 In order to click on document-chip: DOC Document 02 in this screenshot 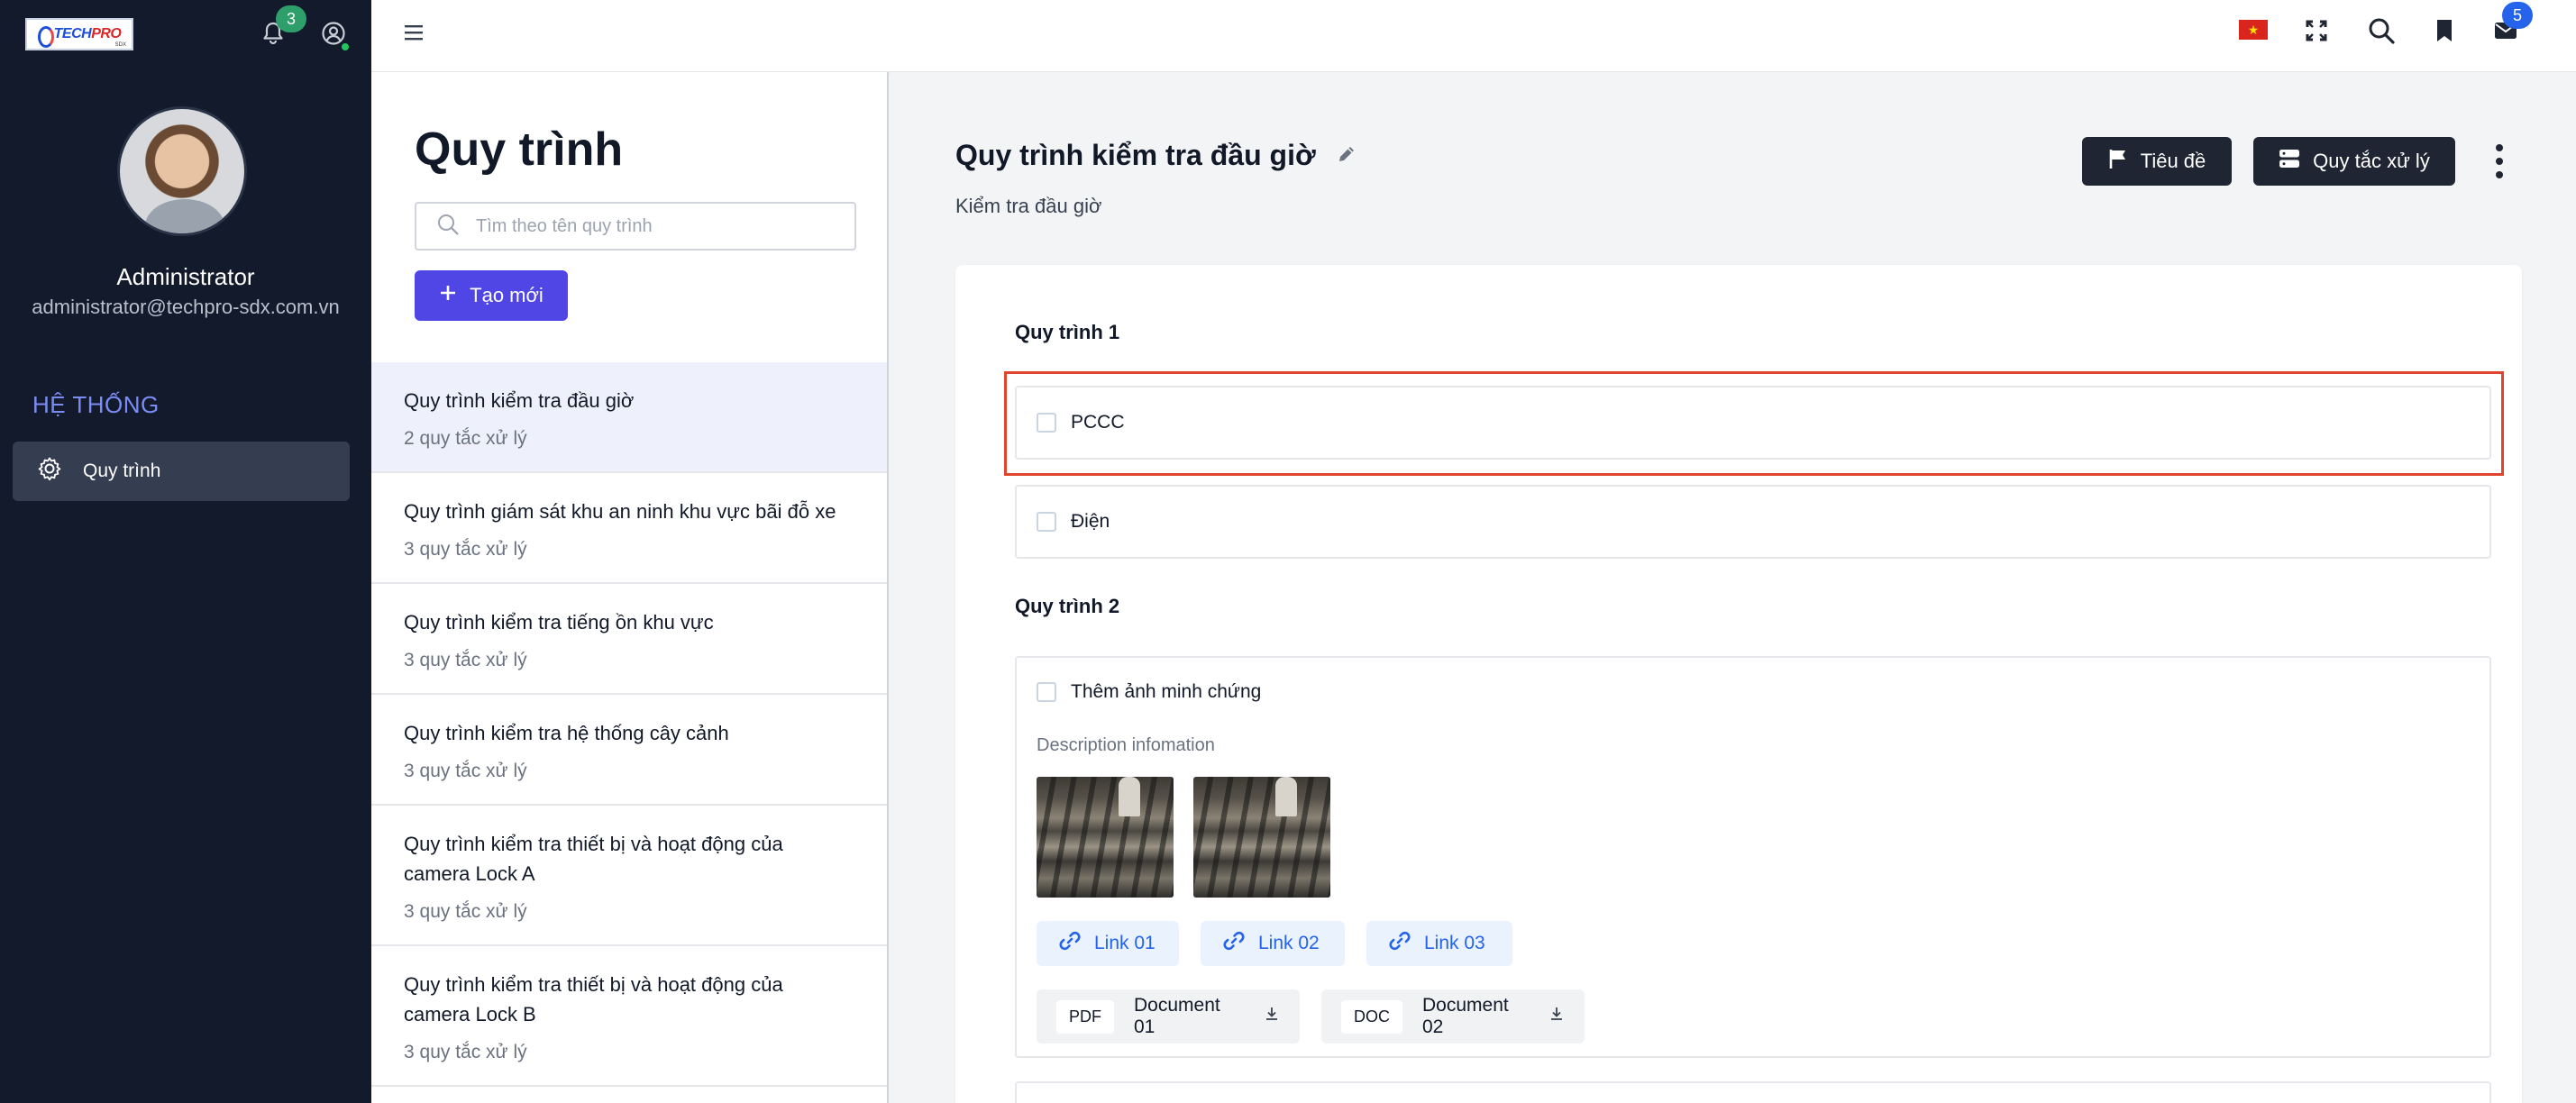, I will do `click(1453, 1016)`.